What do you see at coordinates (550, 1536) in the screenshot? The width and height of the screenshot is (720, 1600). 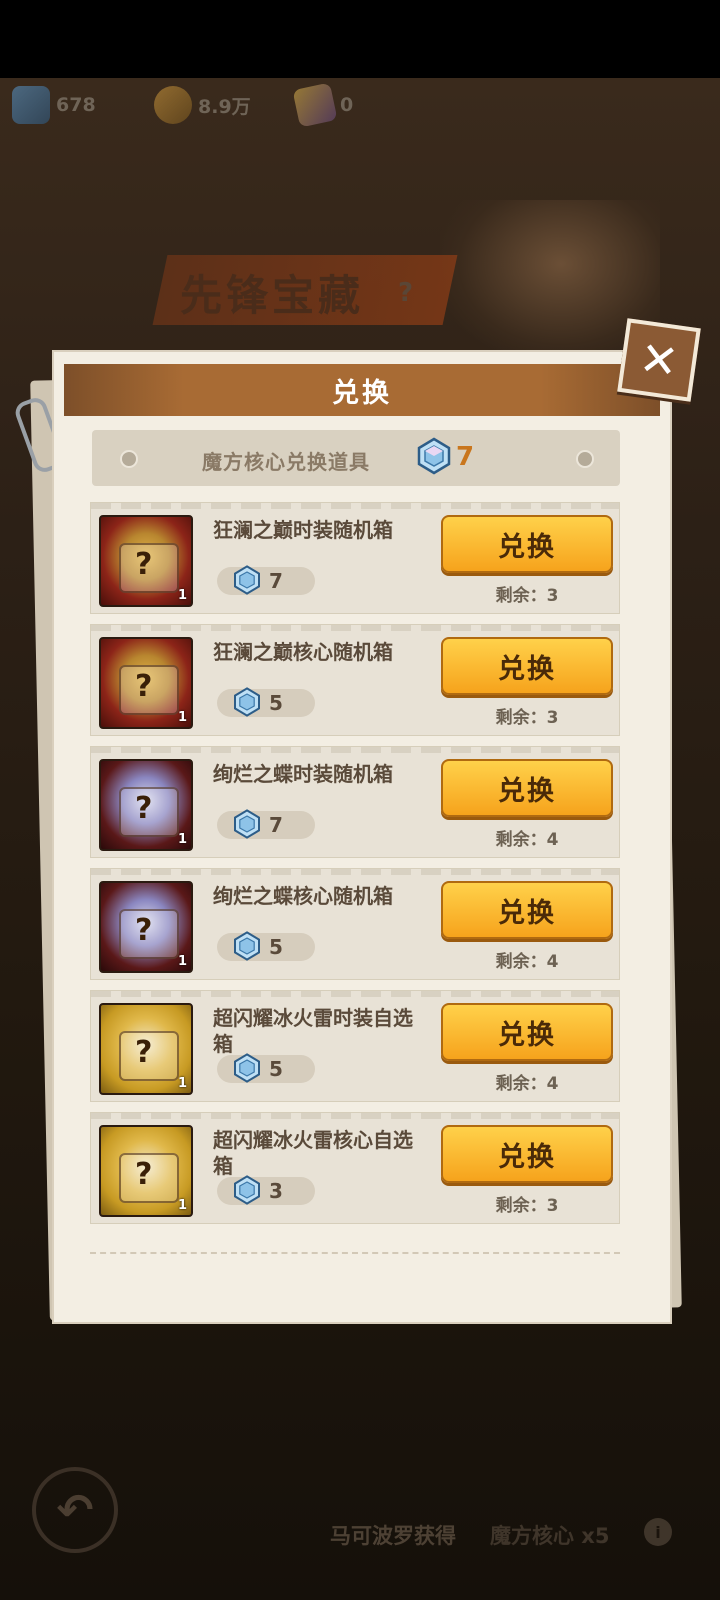 I see `bottom-notice-item: 魔方核心 x5` at bounding box center [550, 1536].